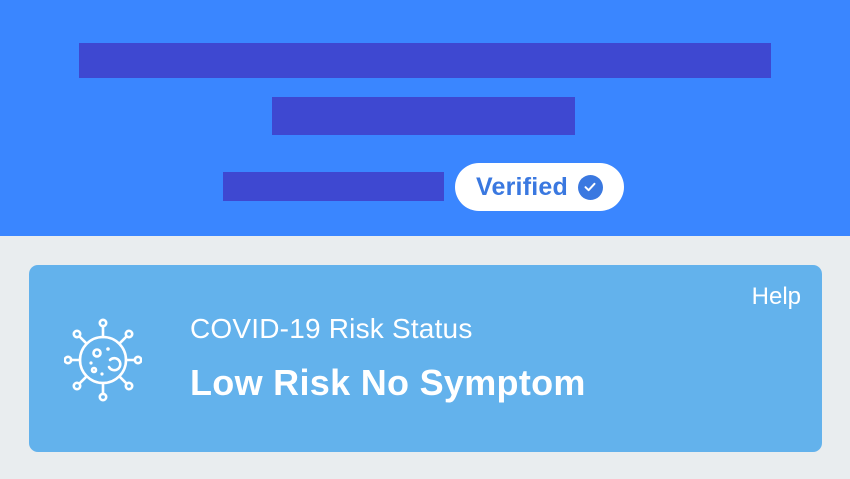 Image resolution: width=850 pixels, height=479 pixels. What do you see at coordinates (590, 187) in the screenshot?
I see `check-circle-icon` at bounding box center [590, 187].